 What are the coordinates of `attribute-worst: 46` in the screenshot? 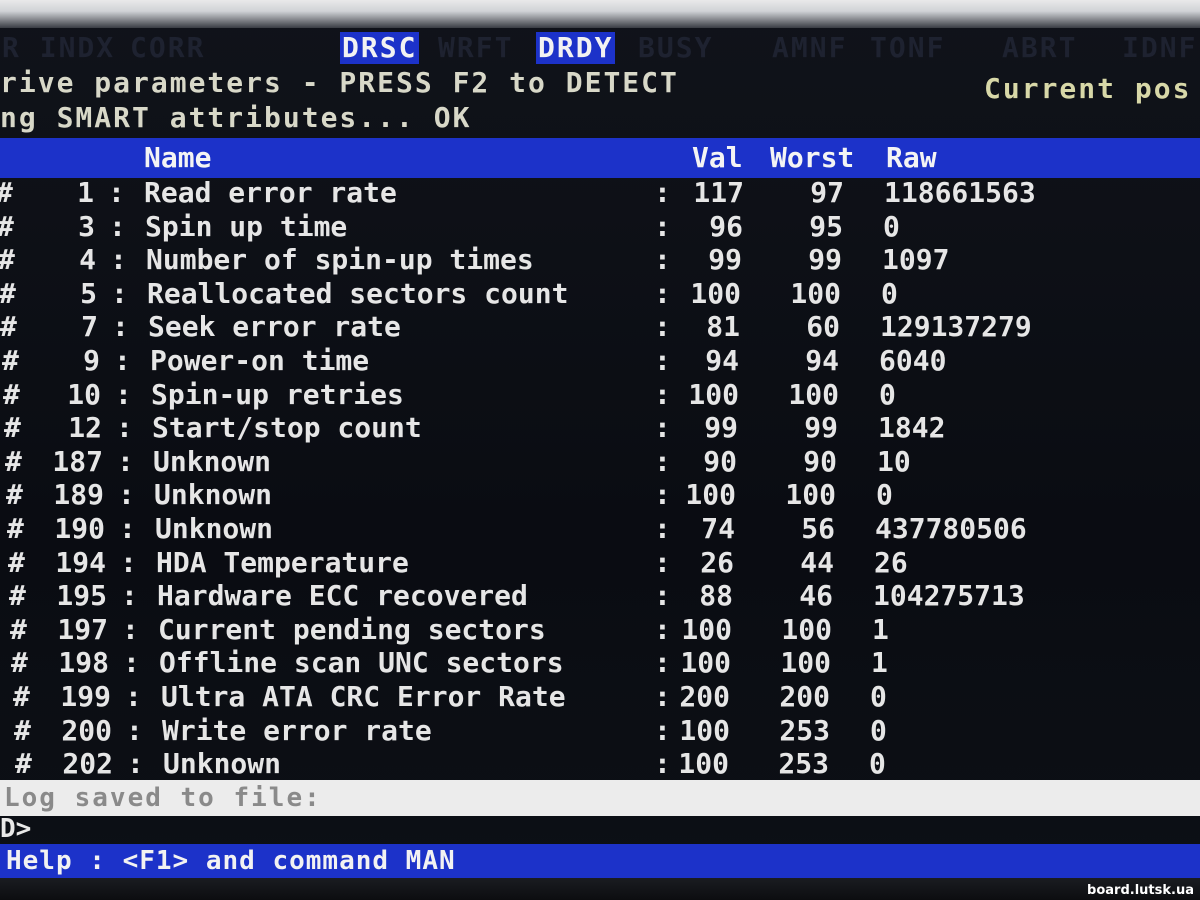 It's located at (816, 595).